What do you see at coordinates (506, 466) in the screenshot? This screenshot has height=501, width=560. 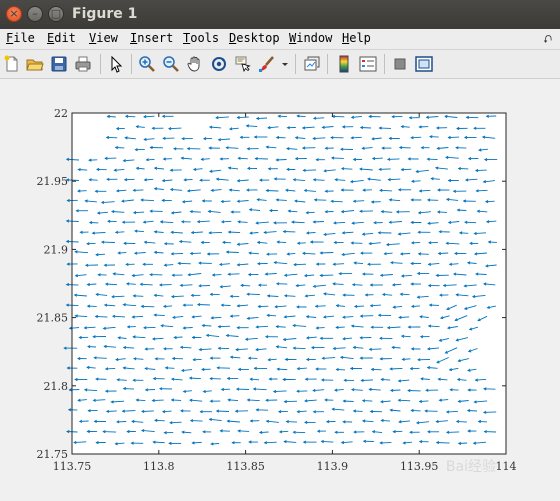 I see `x-tick-label: 114` at bounding box center [506, 466].